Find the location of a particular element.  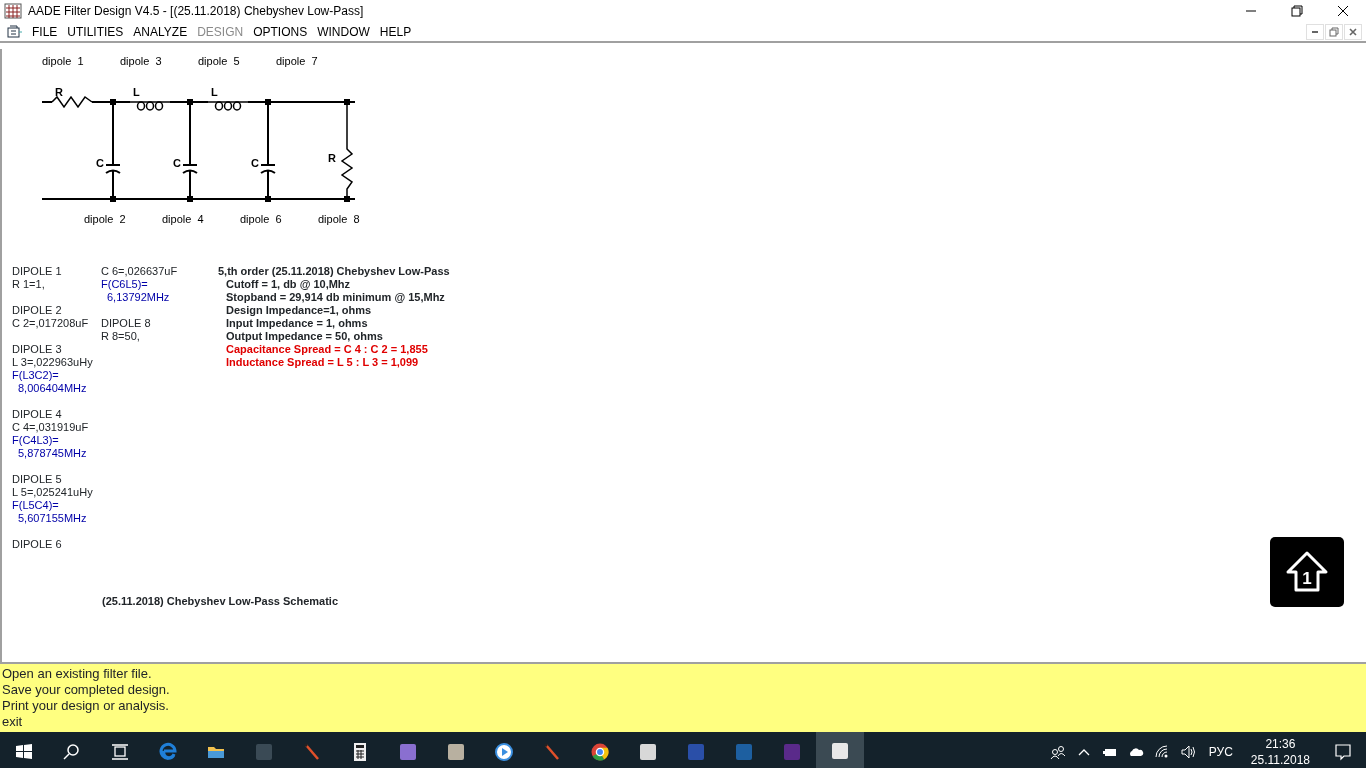

task-view-icon is located at coordinates (120, 752).